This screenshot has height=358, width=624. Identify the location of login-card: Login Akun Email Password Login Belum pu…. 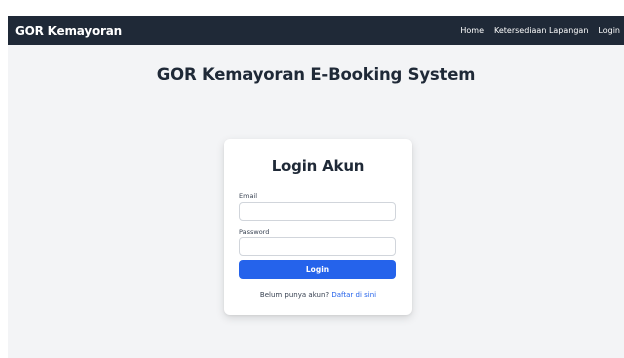
(318, 227).